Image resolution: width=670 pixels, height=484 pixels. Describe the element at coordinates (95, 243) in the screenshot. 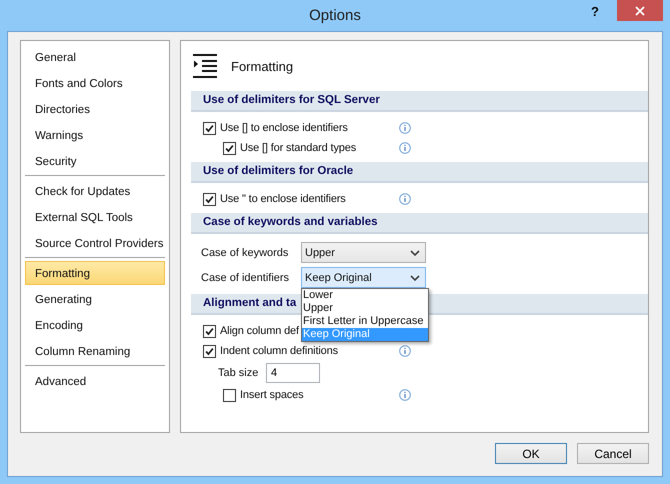

I see `sidebar-item: Source Control Providers` at that location.